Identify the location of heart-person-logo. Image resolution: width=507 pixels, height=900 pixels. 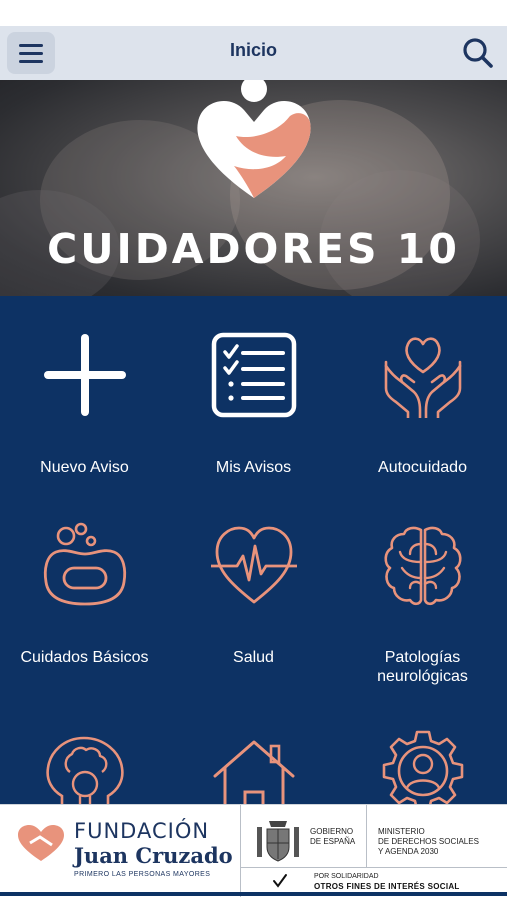
(254, 139).